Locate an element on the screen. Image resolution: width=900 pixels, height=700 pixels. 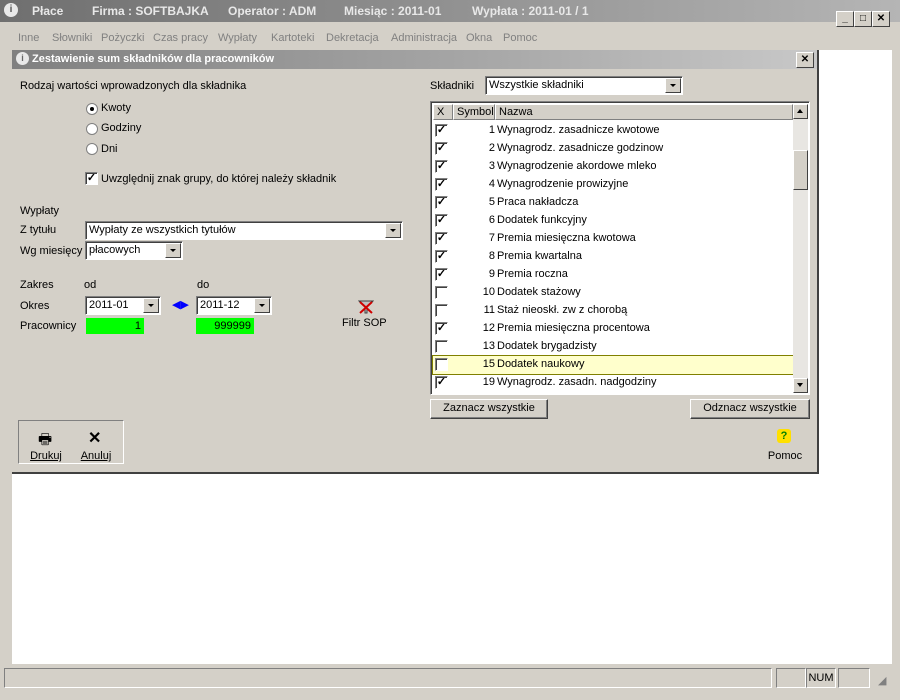
table-row: ✓ 8 Premia kwartalna is located at coordinates (613, 257).